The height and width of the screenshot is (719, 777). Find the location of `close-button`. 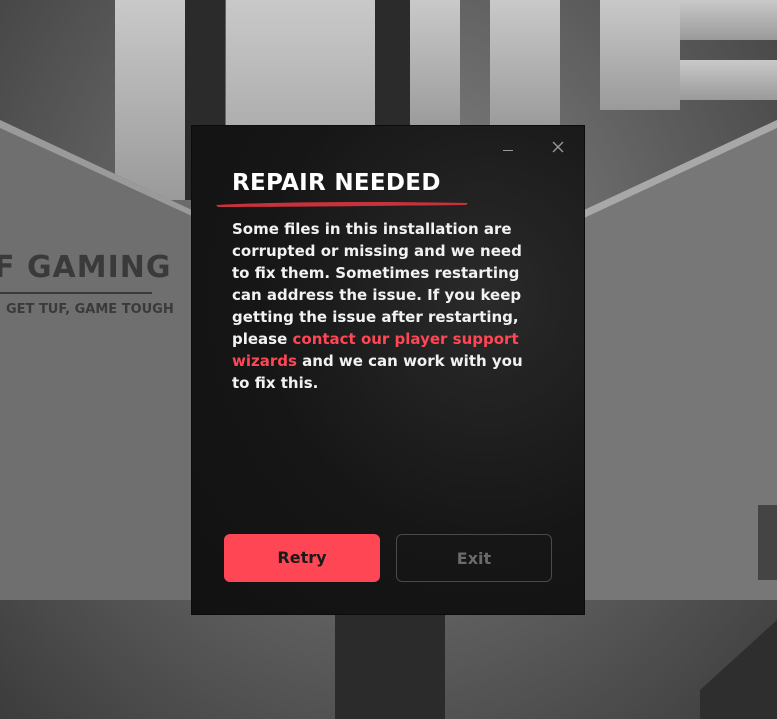

close-button is located at coordinates (558, 147).